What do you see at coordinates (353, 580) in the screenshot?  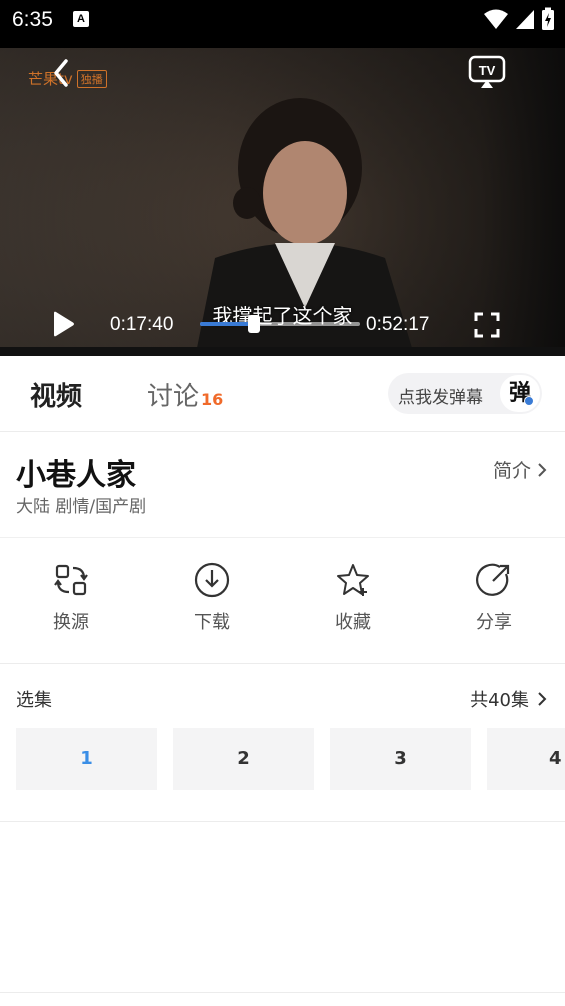 I see `star-icon` at bounding box center [353, 580].